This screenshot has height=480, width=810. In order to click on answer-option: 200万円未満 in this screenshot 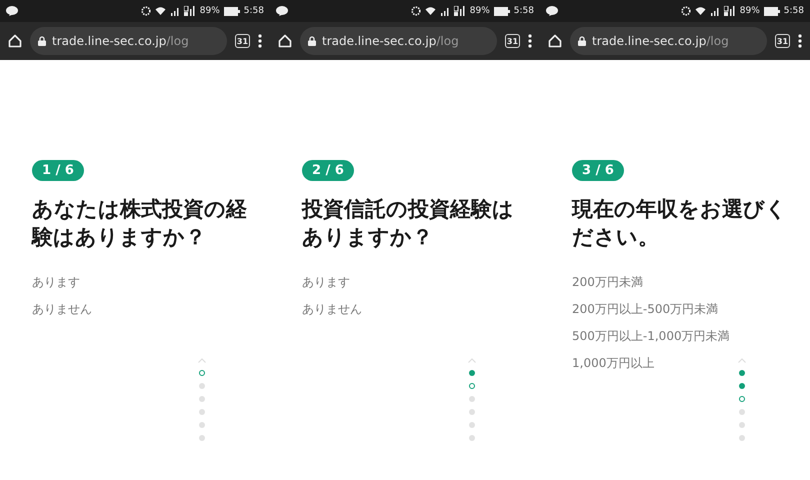, I will do `click(607, 282)`.